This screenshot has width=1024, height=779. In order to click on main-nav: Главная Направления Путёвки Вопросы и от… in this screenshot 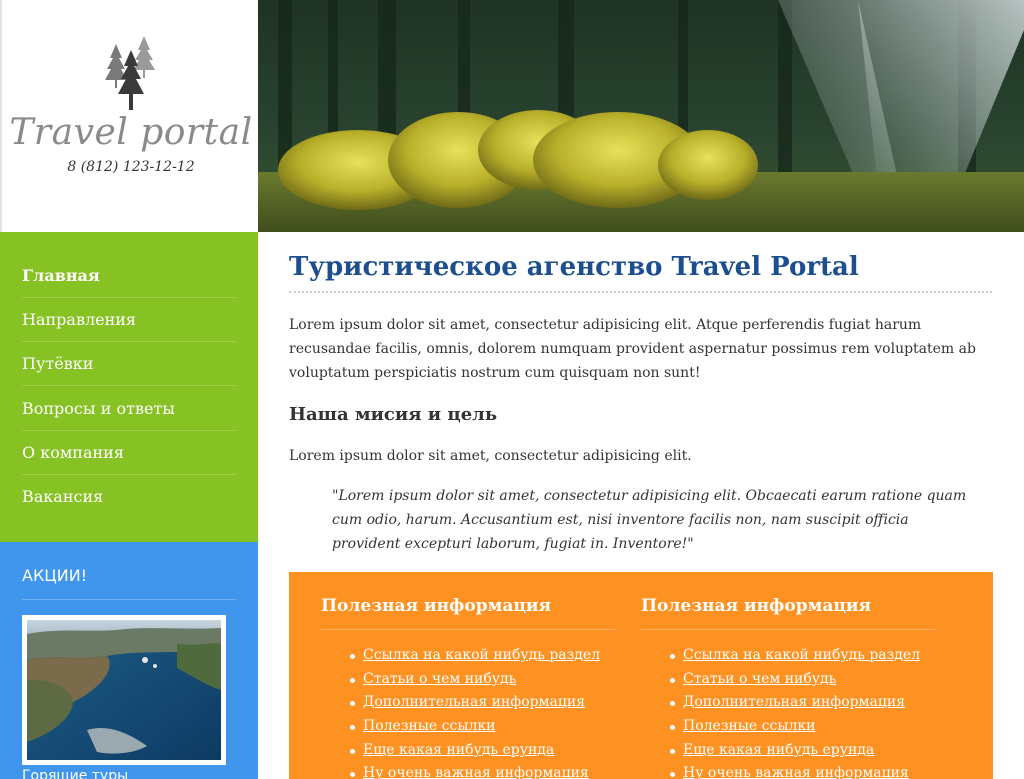, I will do `click(129, 387)`.